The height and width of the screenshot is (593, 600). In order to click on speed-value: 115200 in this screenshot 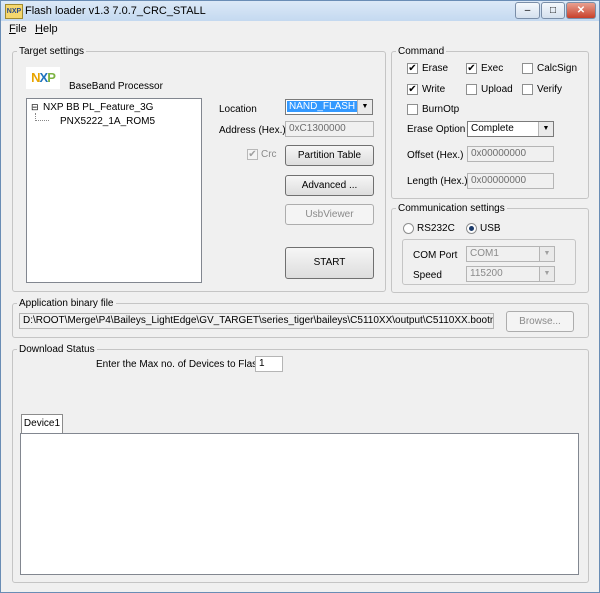, I will do `click(486, 273)`.